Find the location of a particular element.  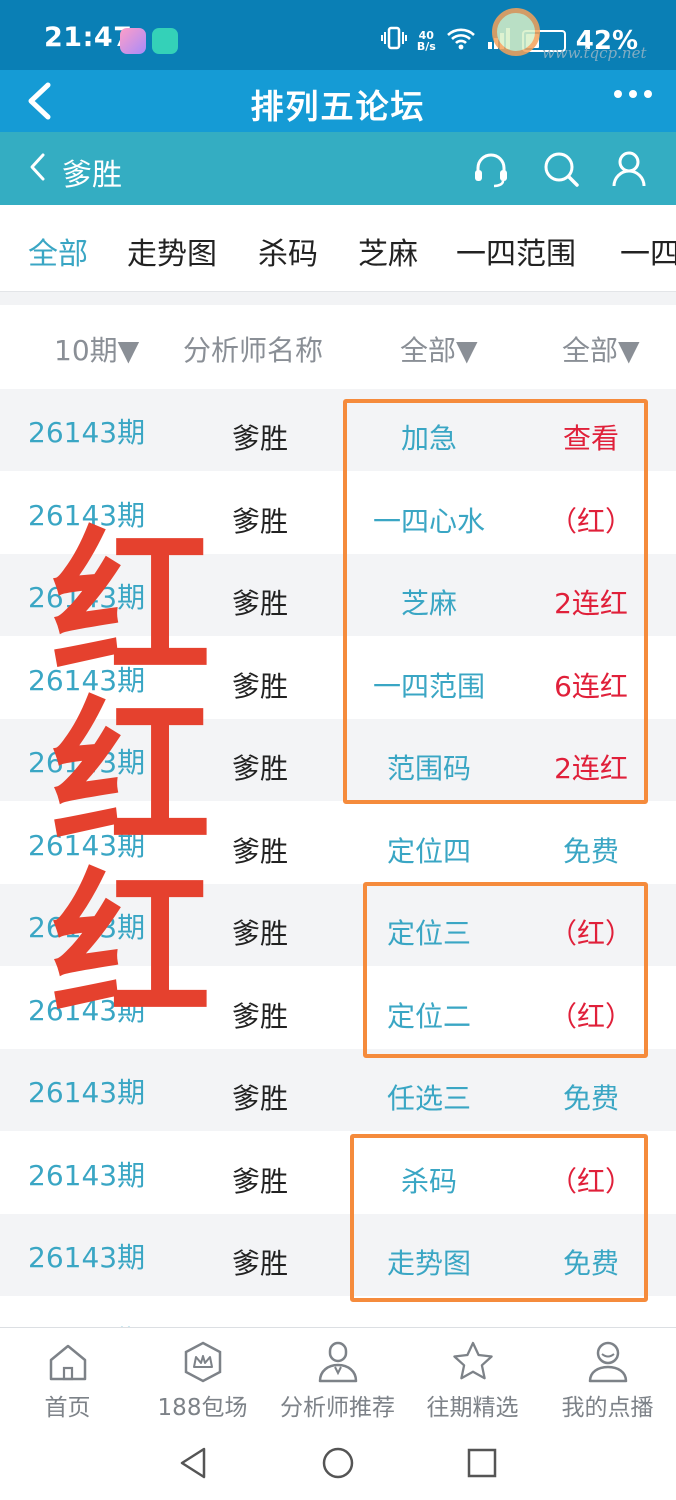

nav-label: 188包场 is located at coordinates (202, 1408).